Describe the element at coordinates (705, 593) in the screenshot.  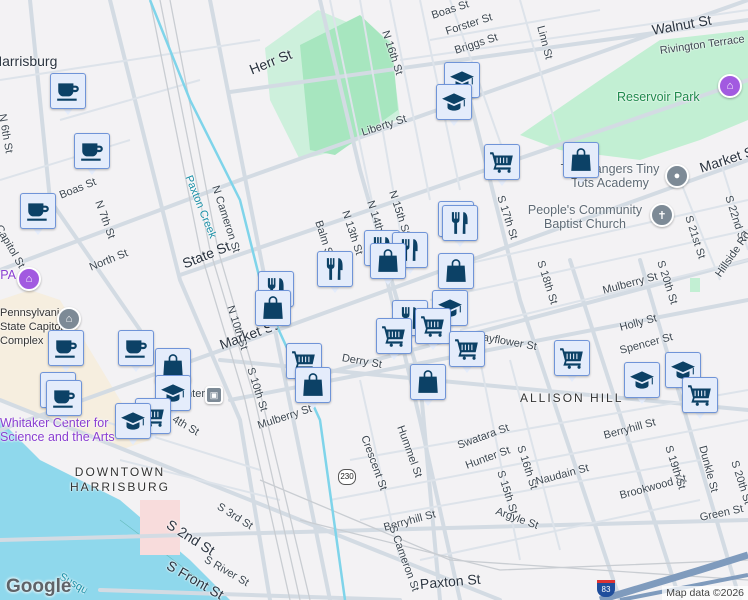
I see `map-attribution: Map data ©2026` at that location.